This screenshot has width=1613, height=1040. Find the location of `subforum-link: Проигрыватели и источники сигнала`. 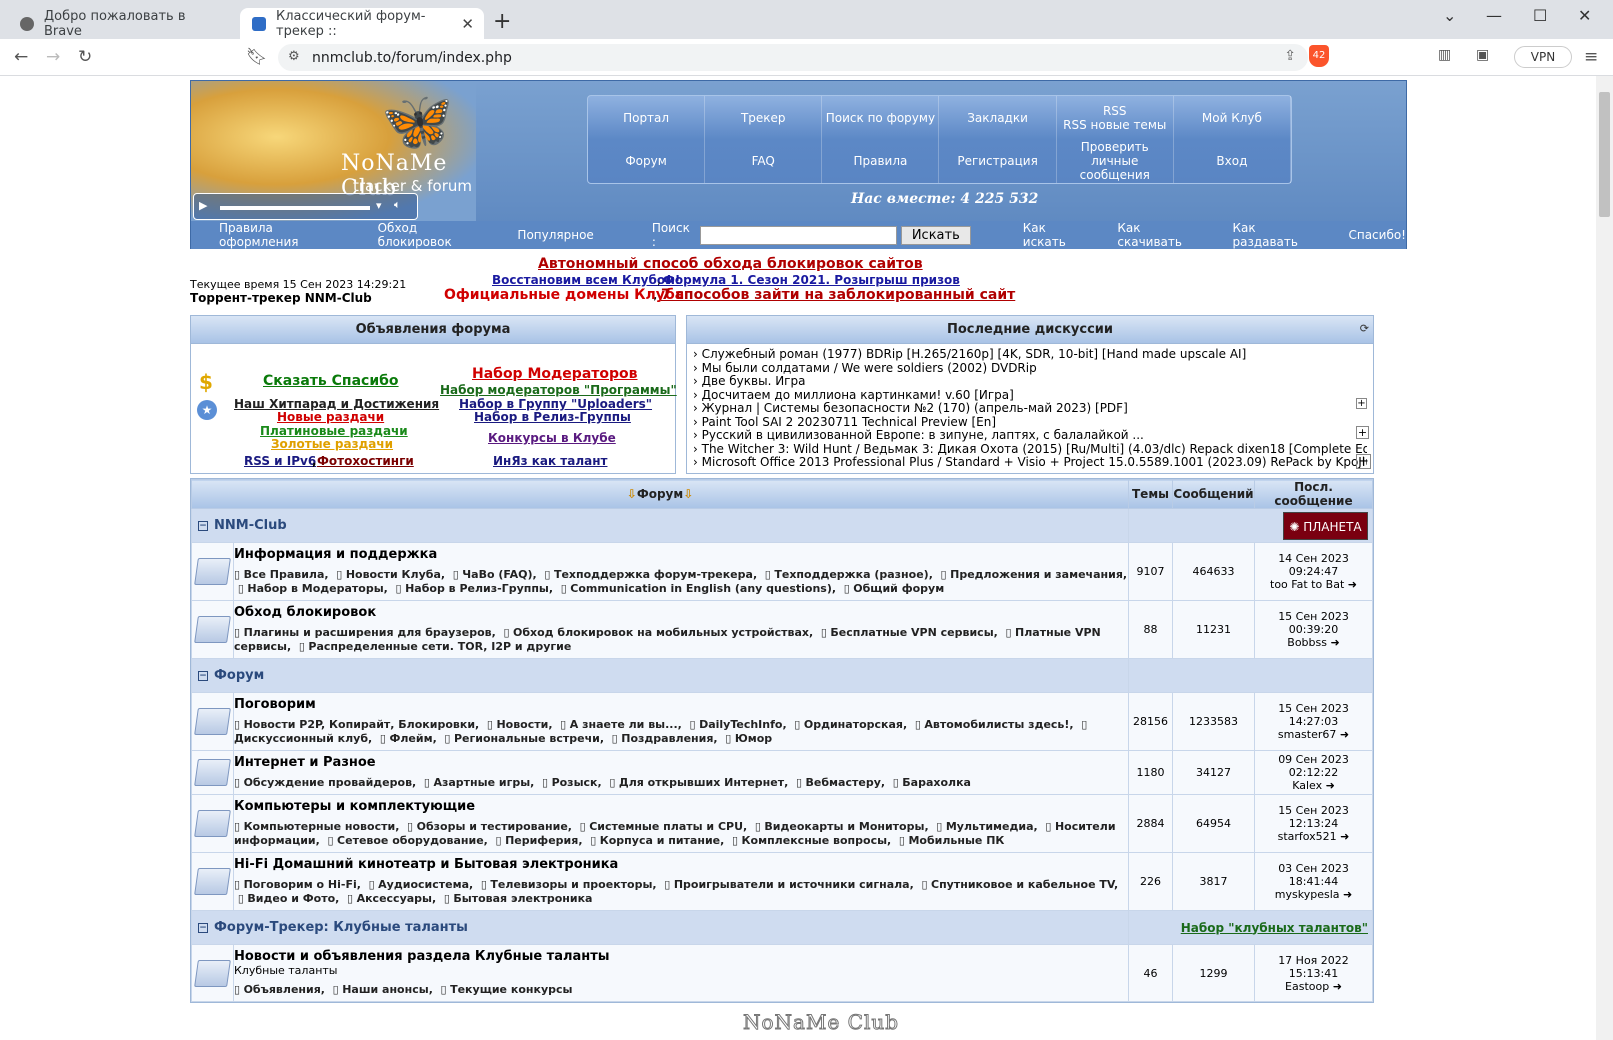

subforum-link: Проигрыватели и источники сигнала is located at coordinates (786, 884).